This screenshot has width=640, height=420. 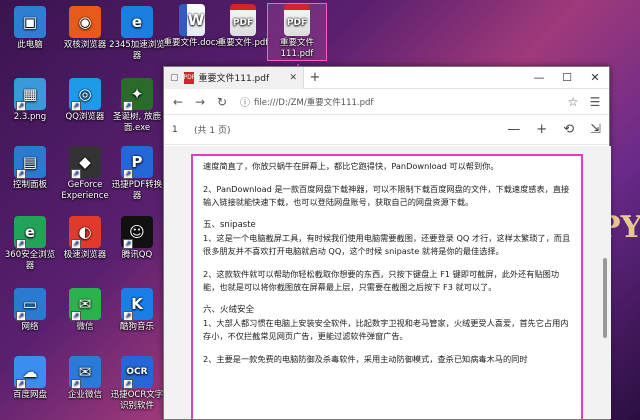 What do you see at coordinates (137, 232) in the screenshot?
I see `app-icon: ☺ ↗` at bounding box center [137, 232].